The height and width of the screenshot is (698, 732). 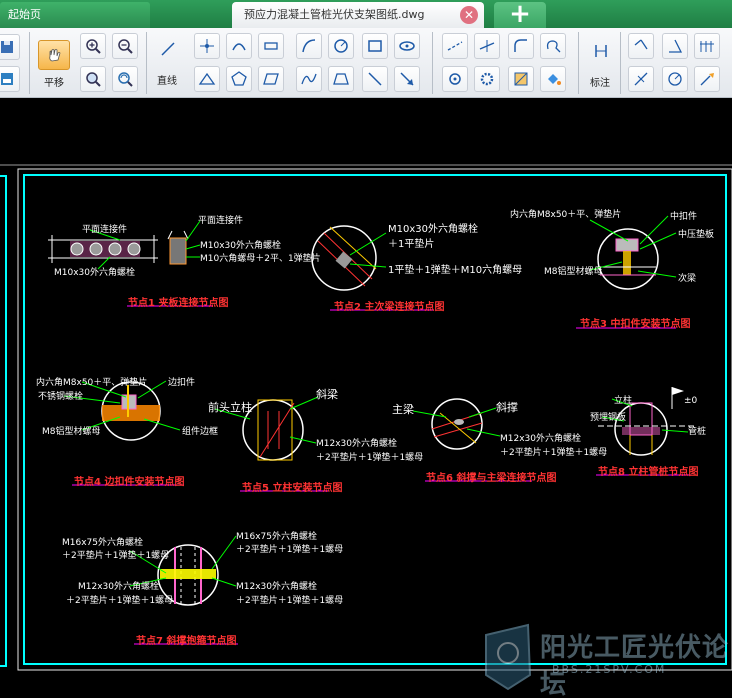 What do you see at coordinates (600, 83) in the screenshot?
I see `dimension-label: 标注` at bounding box center [600, 83].